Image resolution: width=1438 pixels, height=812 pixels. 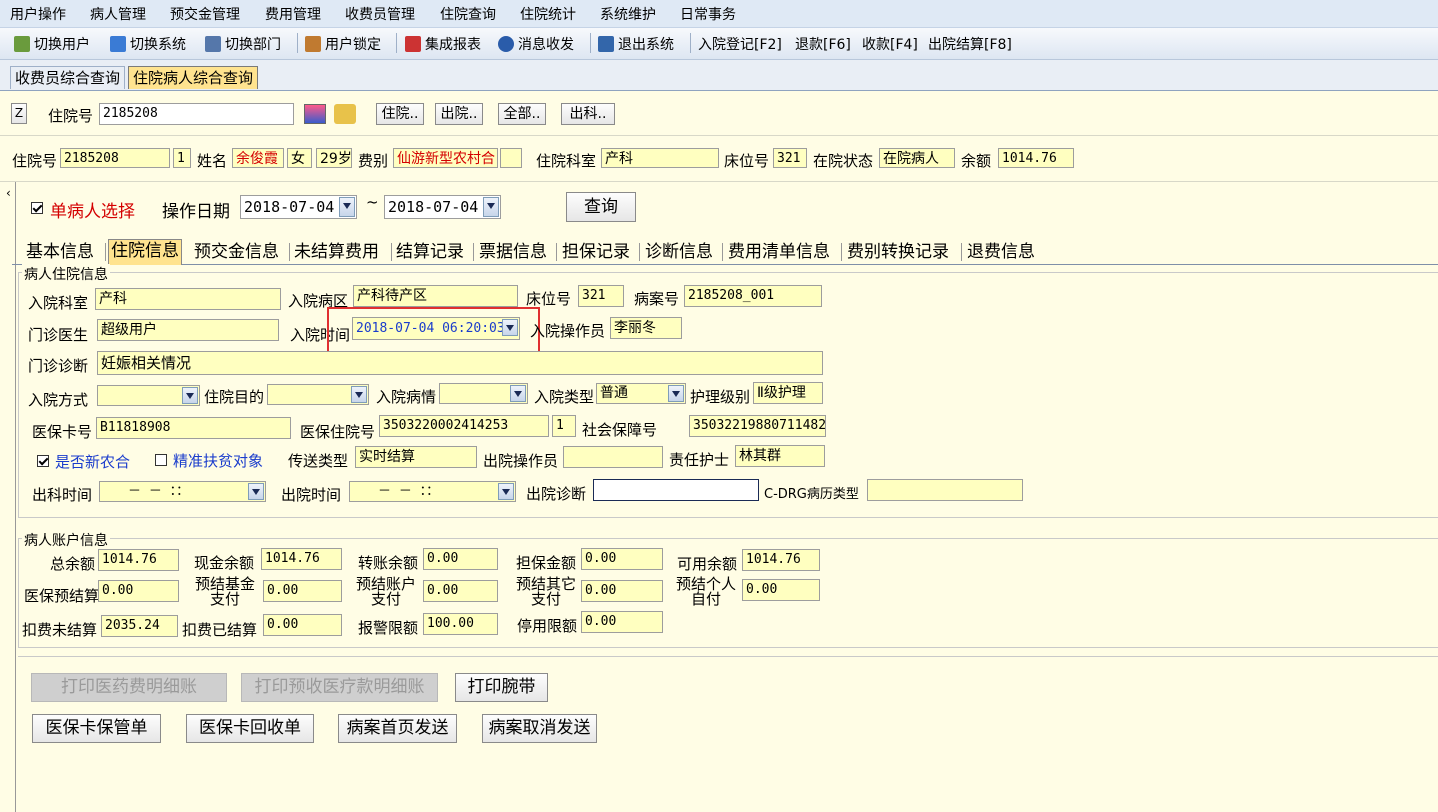 I want to click on tab-diagnosis-info: 诊断信息, so click(x=679, y=252).